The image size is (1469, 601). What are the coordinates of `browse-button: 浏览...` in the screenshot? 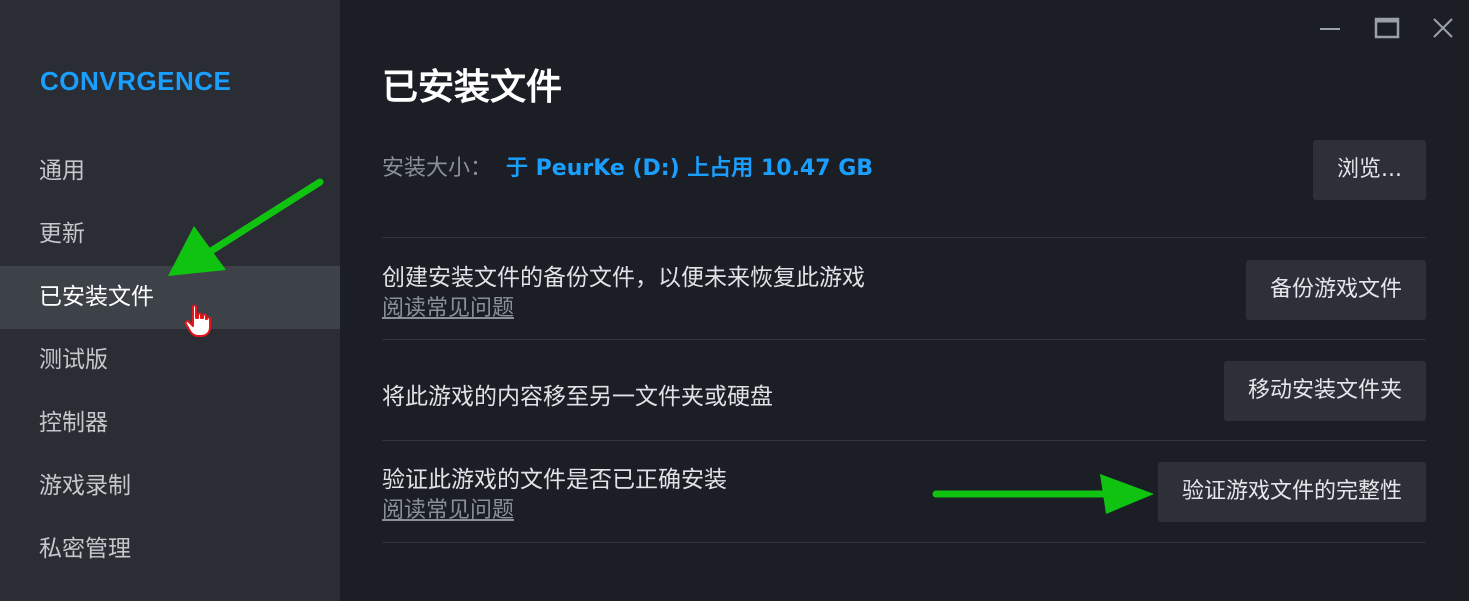 It's located at (1369, 170).